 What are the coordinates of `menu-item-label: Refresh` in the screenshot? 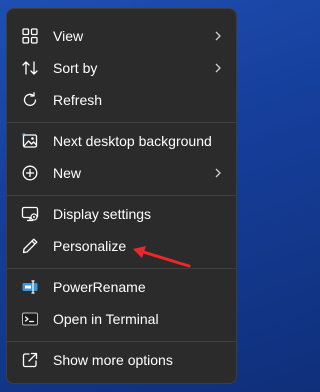 It's located at (78, 100).